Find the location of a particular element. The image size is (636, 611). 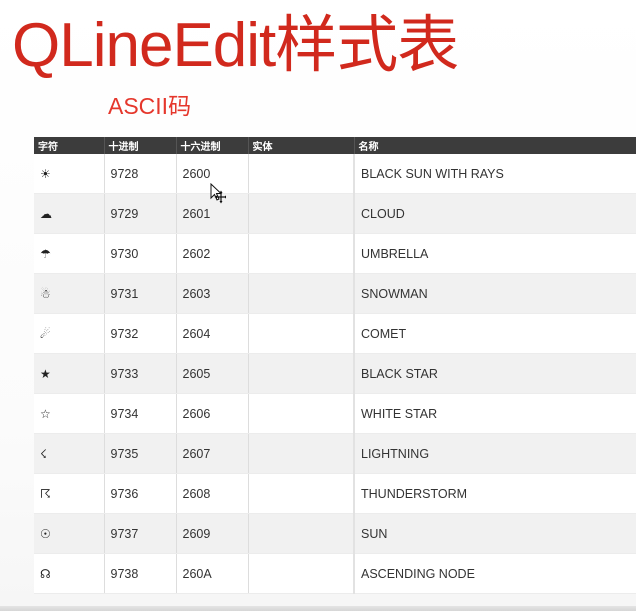

cell-char: ☉ is located at coordinates (69, 533).